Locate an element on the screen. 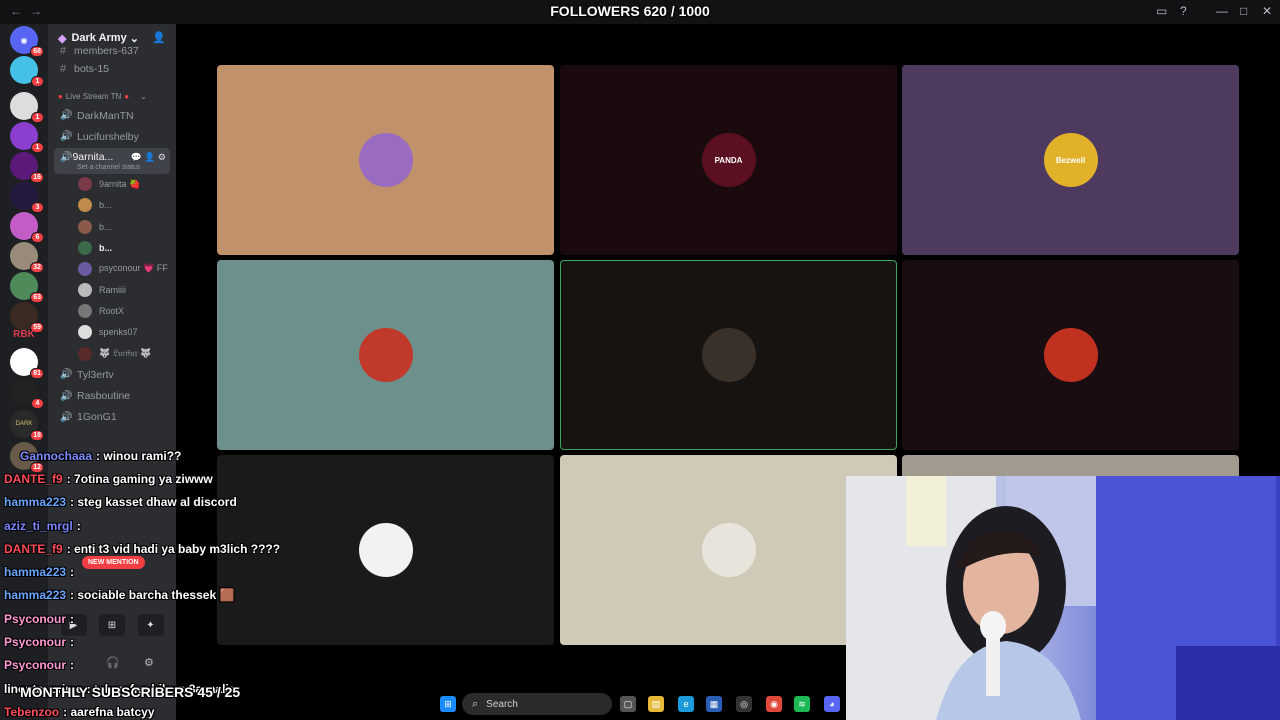  discord-icon: ◕ is located at coordinates (832, 704).